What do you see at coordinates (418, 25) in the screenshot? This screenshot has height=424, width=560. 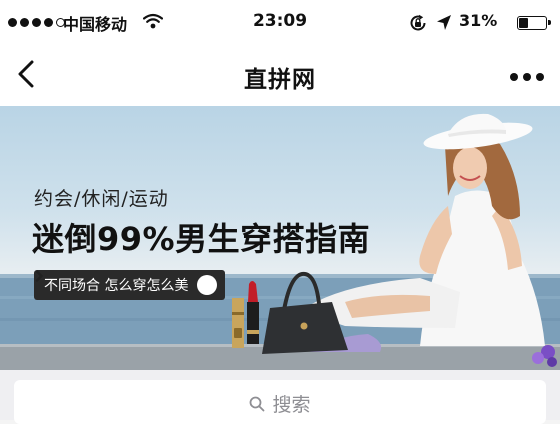 I see `orientation-lock-icon` at bounding box center [418, 25].